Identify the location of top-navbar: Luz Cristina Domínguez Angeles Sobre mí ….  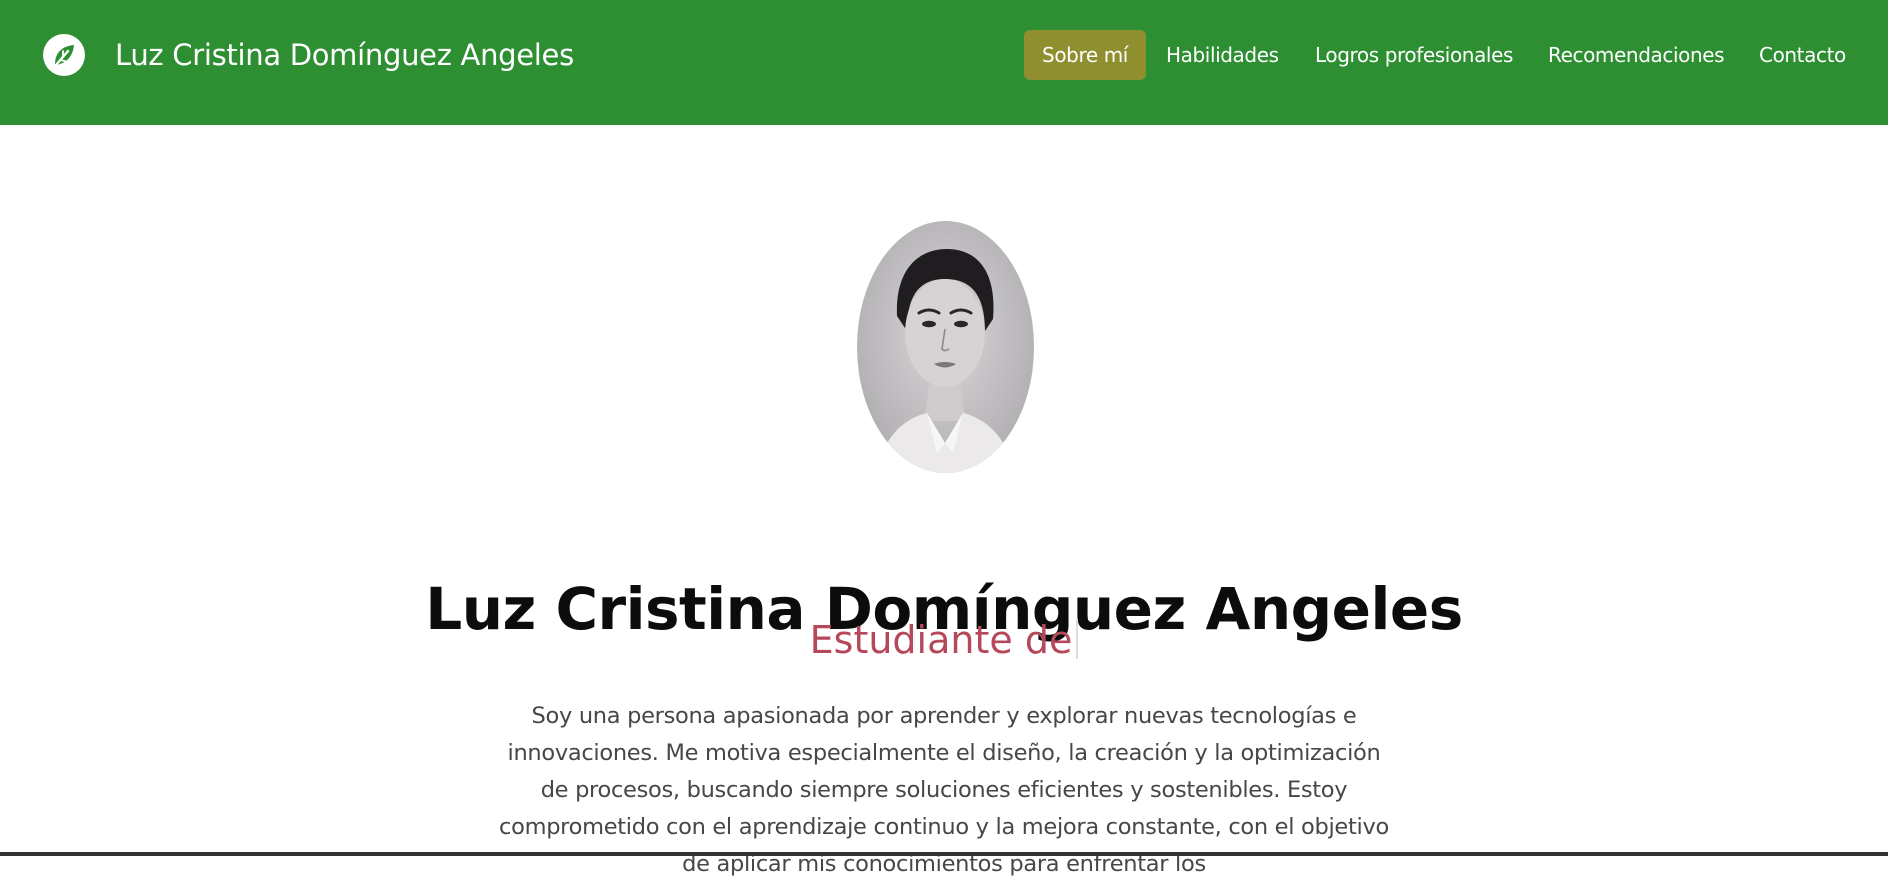
(944, 62).